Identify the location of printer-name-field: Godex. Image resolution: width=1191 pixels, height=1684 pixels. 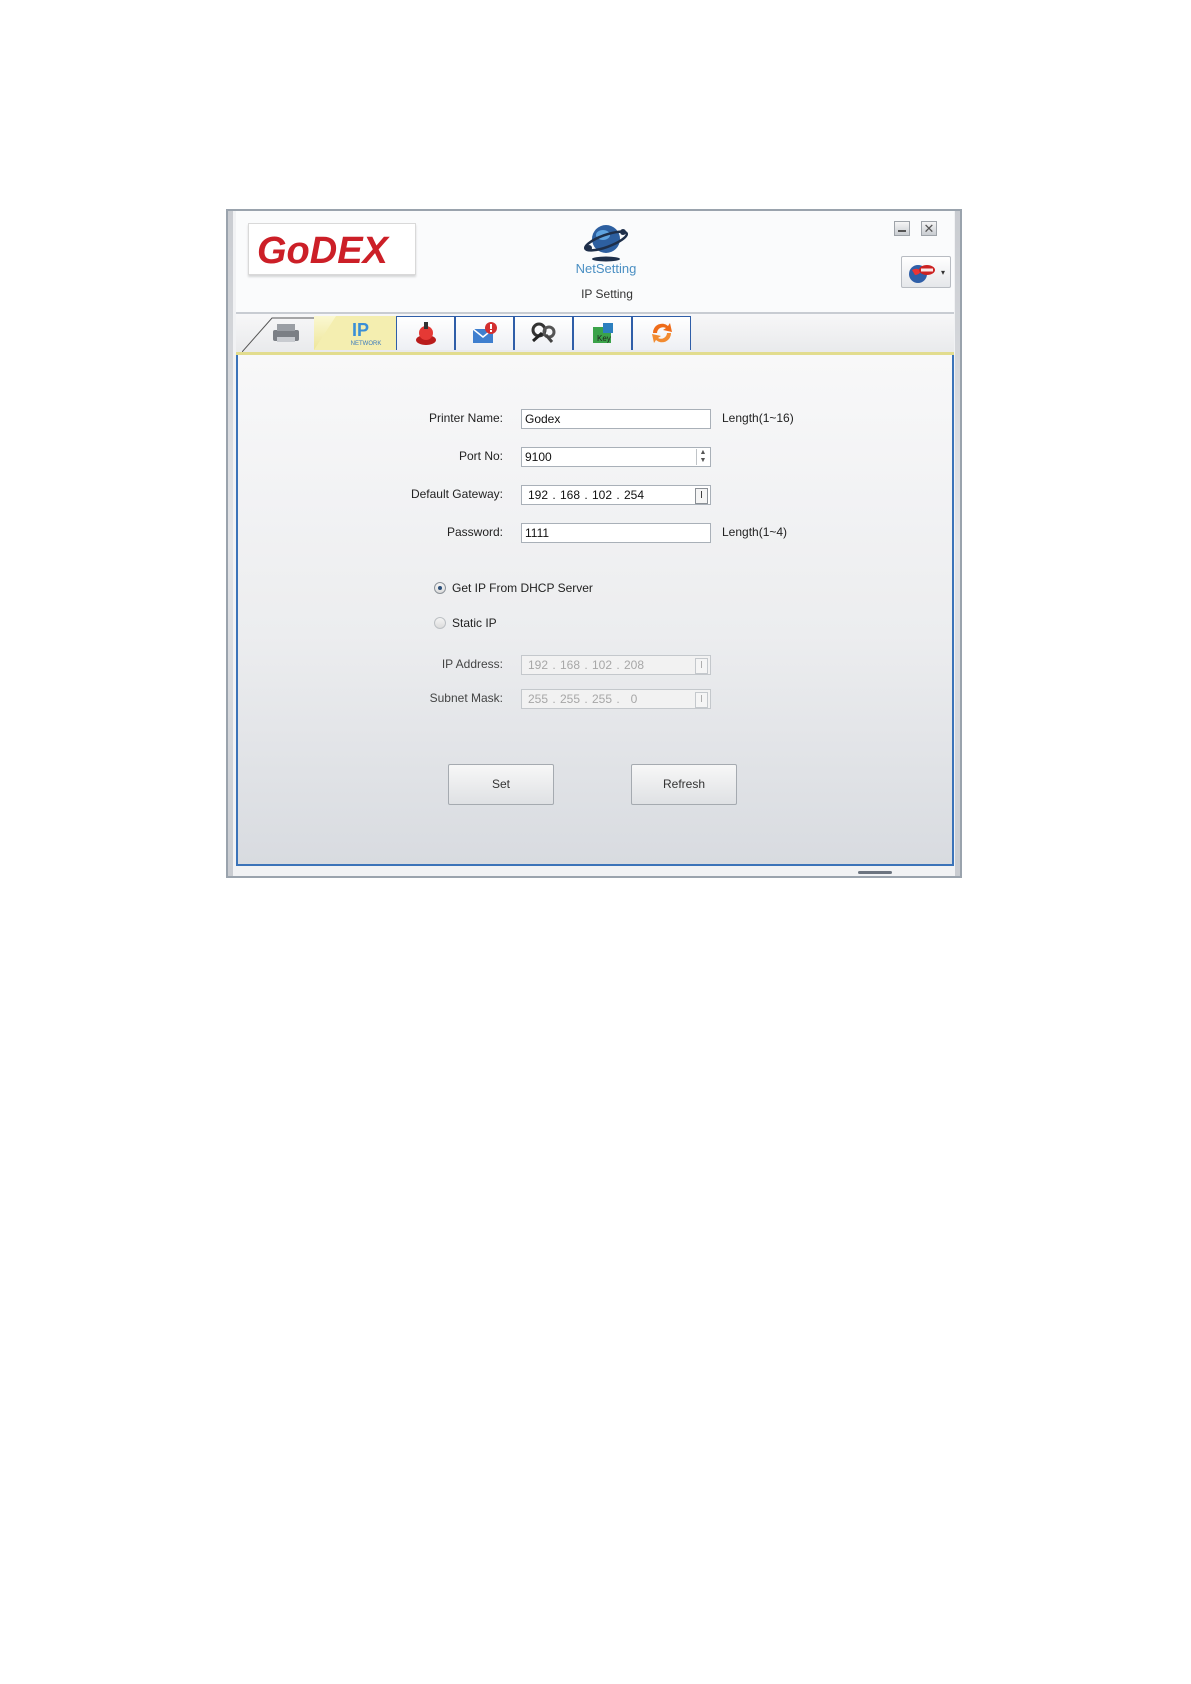
(616, 419).